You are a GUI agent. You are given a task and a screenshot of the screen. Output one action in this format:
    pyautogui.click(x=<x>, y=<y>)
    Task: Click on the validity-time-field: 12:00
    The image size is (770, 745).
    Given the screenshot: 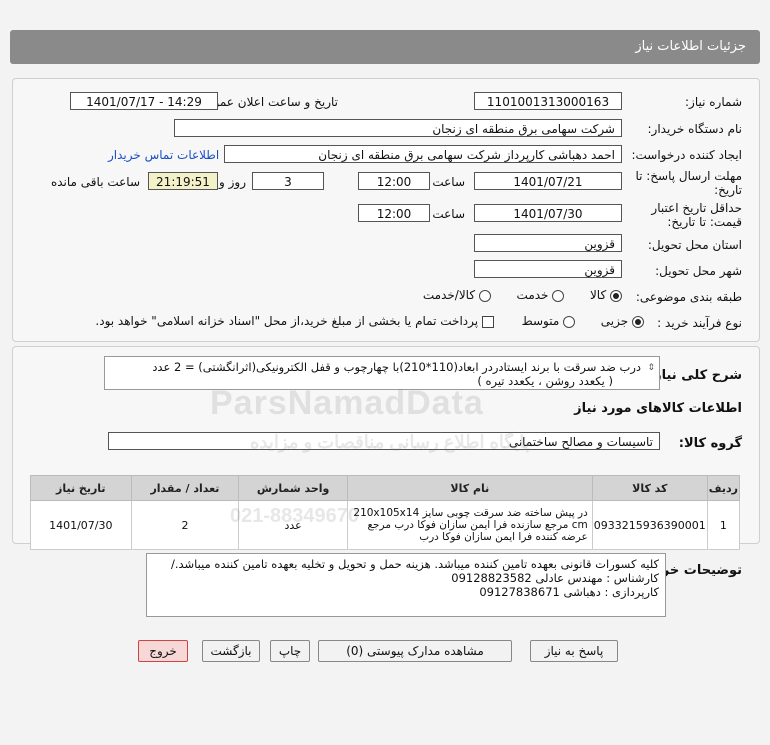 What is the action you would take?
    pyautogui.click(x=394, y=213)
    